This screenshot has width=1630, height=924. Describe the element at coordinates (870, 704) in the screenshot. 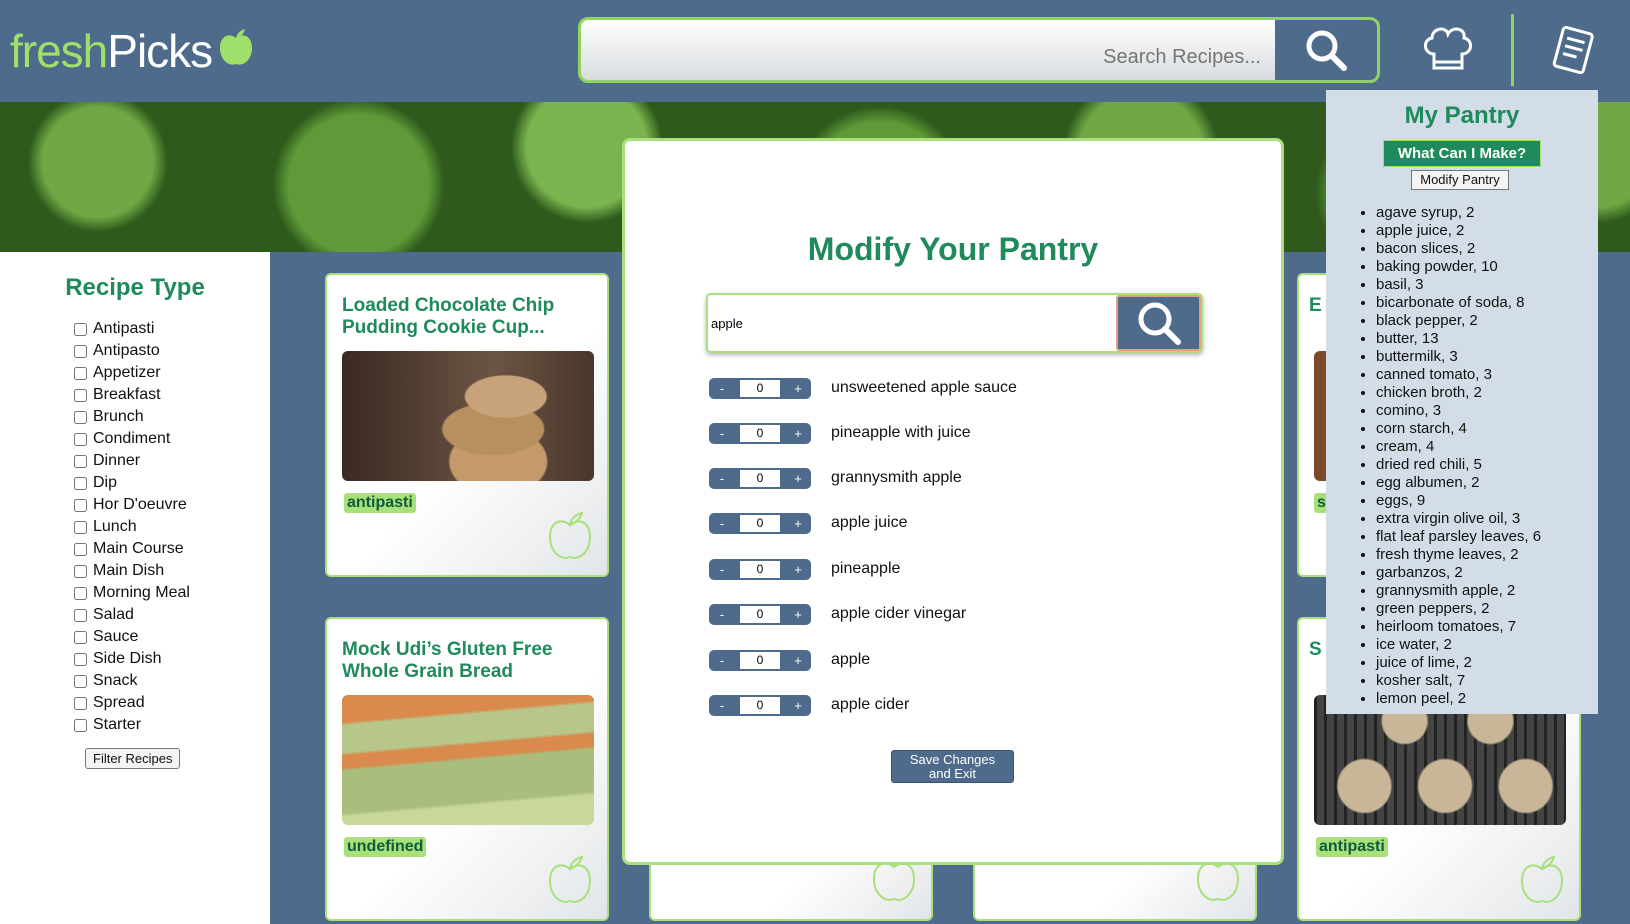

I see `ingredient-name: apple cider` at that location.